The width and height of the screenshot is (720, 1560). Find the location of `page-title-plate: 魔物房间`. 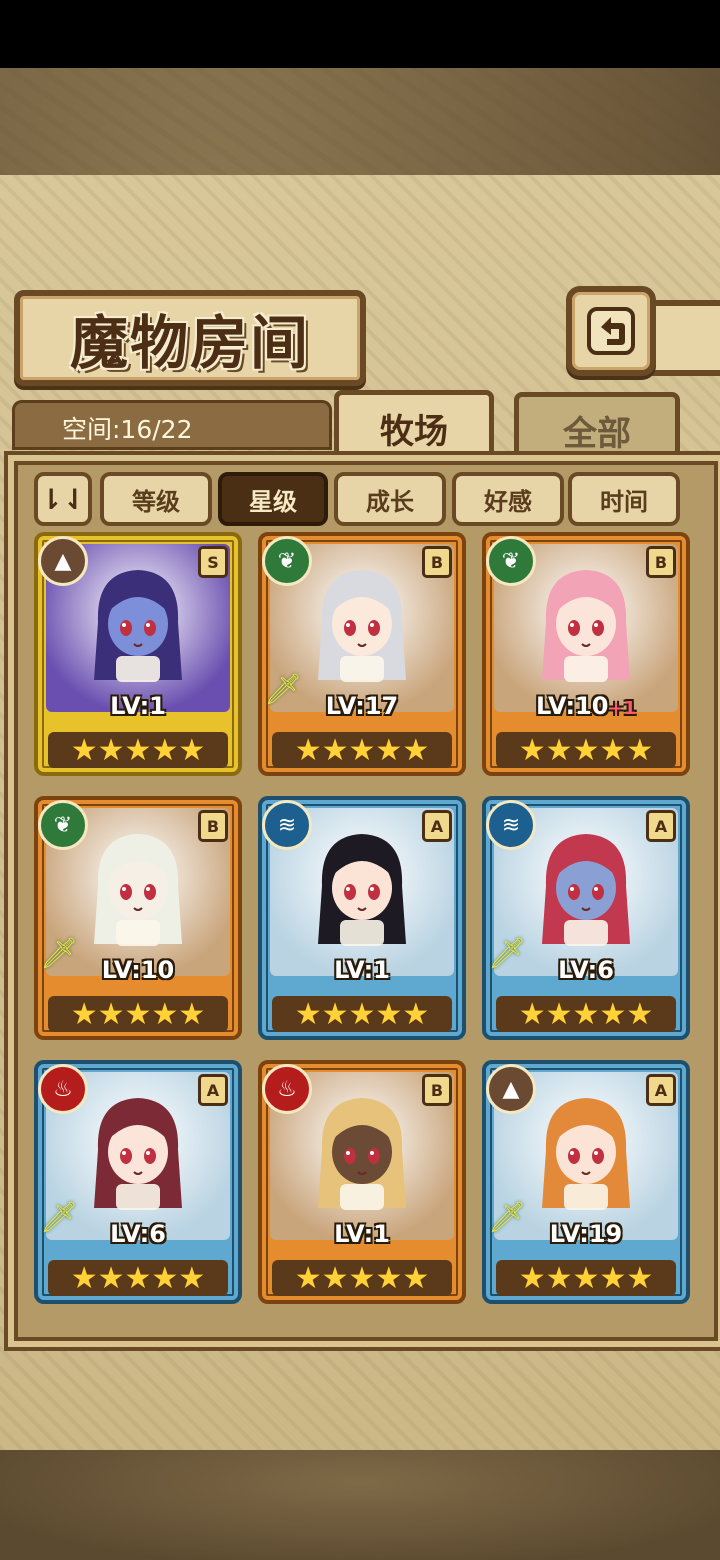

page-title-plate: 魔物房间 is located at coordinates (190, 338).